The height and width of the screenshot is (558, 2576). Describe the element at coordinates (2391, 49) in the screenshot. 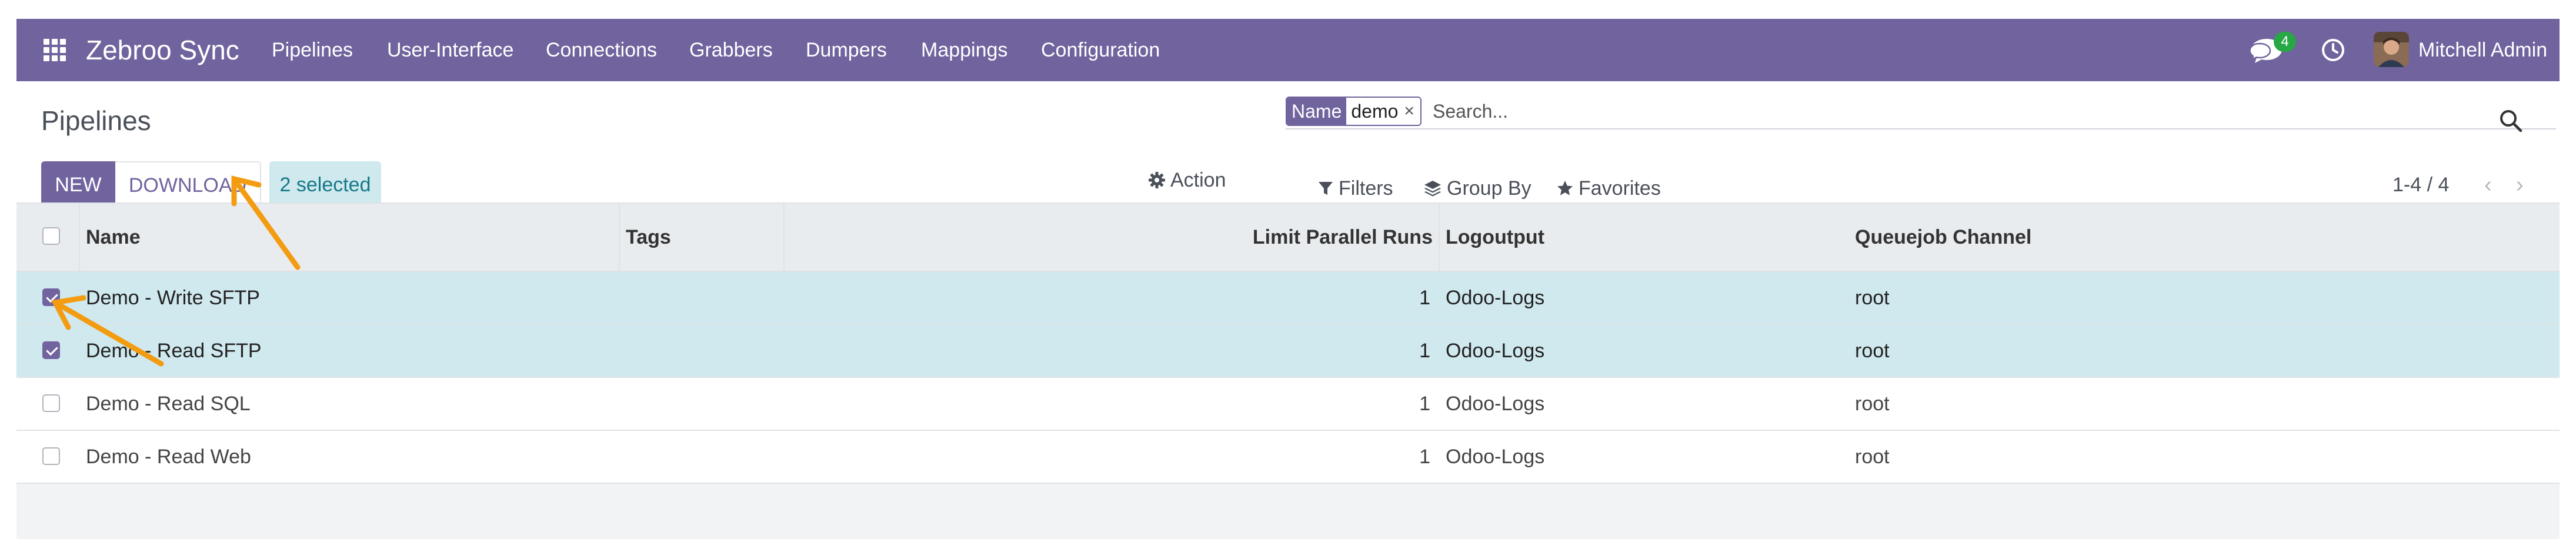

I see `user-avatar` at that location.